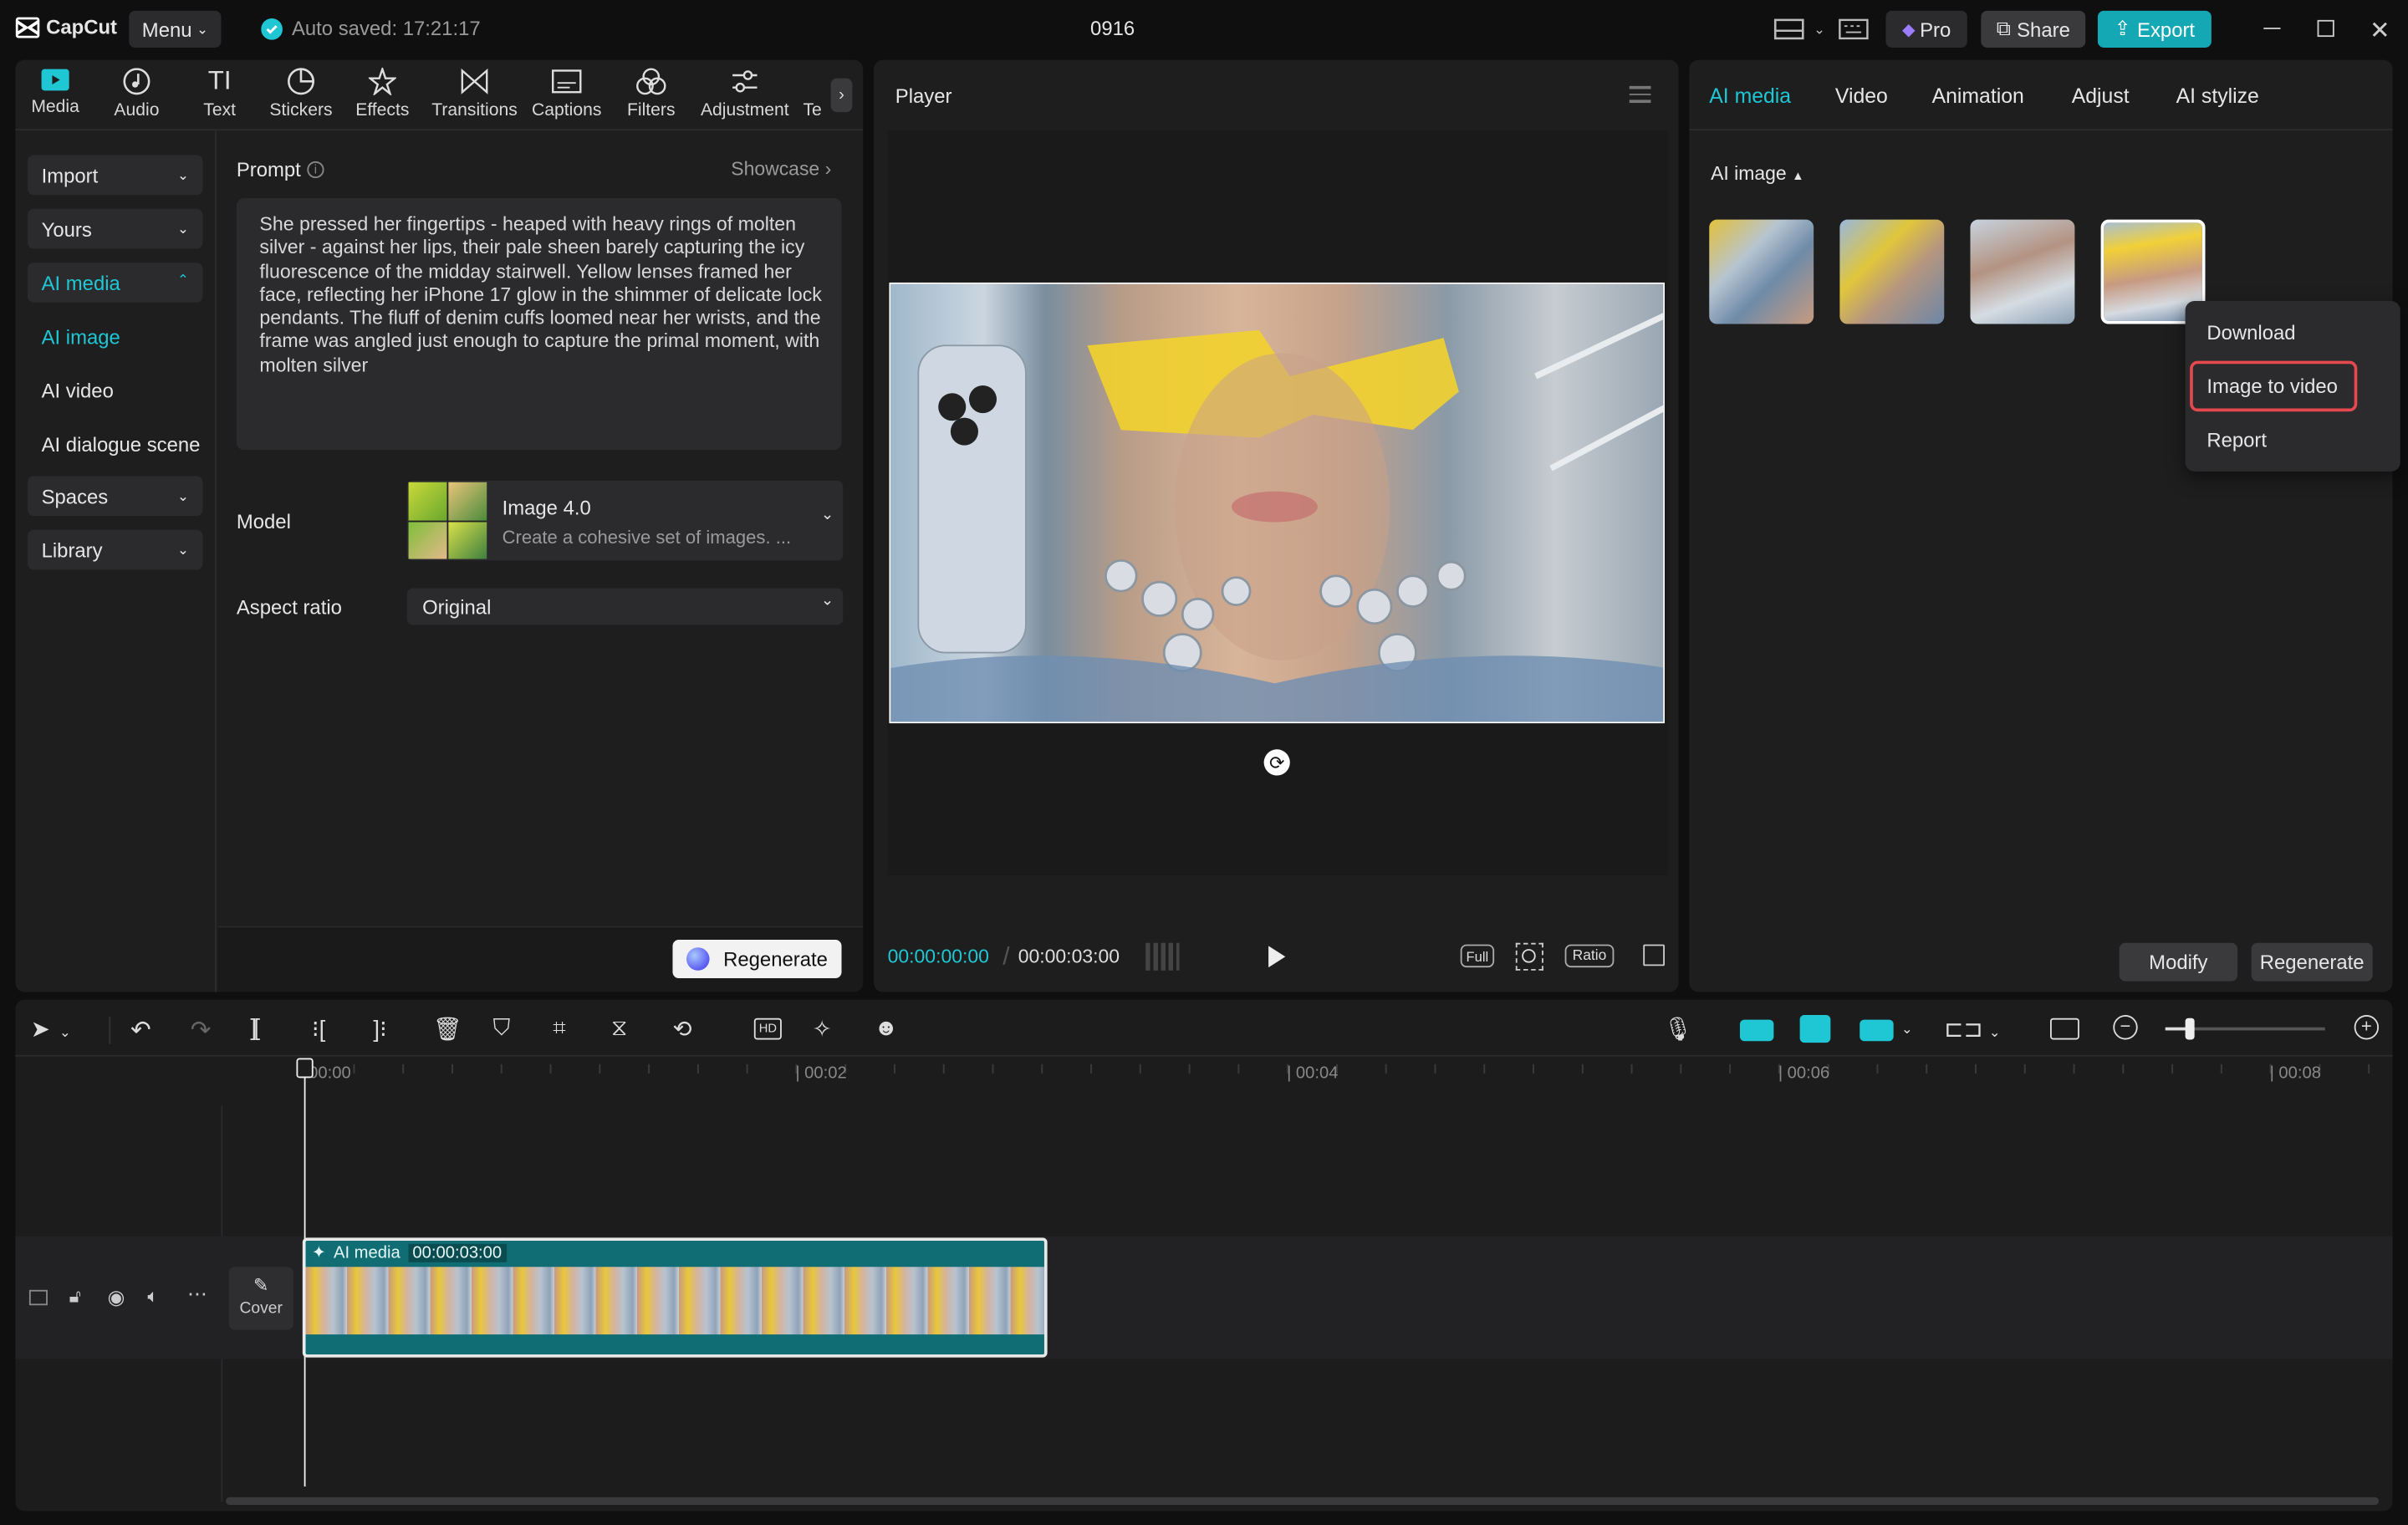 This screenshot has height=1525, width=2408. What do you see at coordinates (51, 1029) in the screenshot?
I see `select-cursor-icon: ➤ ⌄` at bounding box center [51, 1029].